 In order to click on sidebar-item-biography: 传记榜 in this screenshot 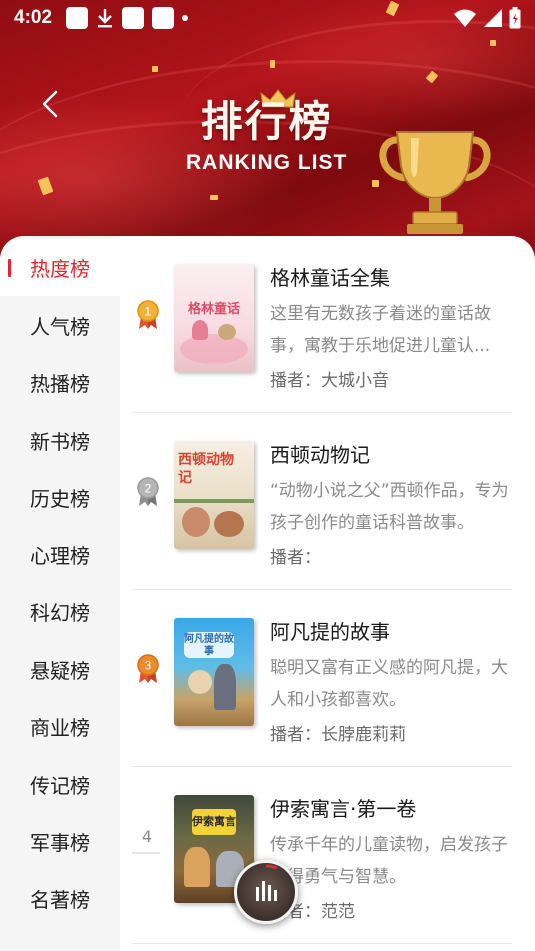, I will do `click(60, 784)`.